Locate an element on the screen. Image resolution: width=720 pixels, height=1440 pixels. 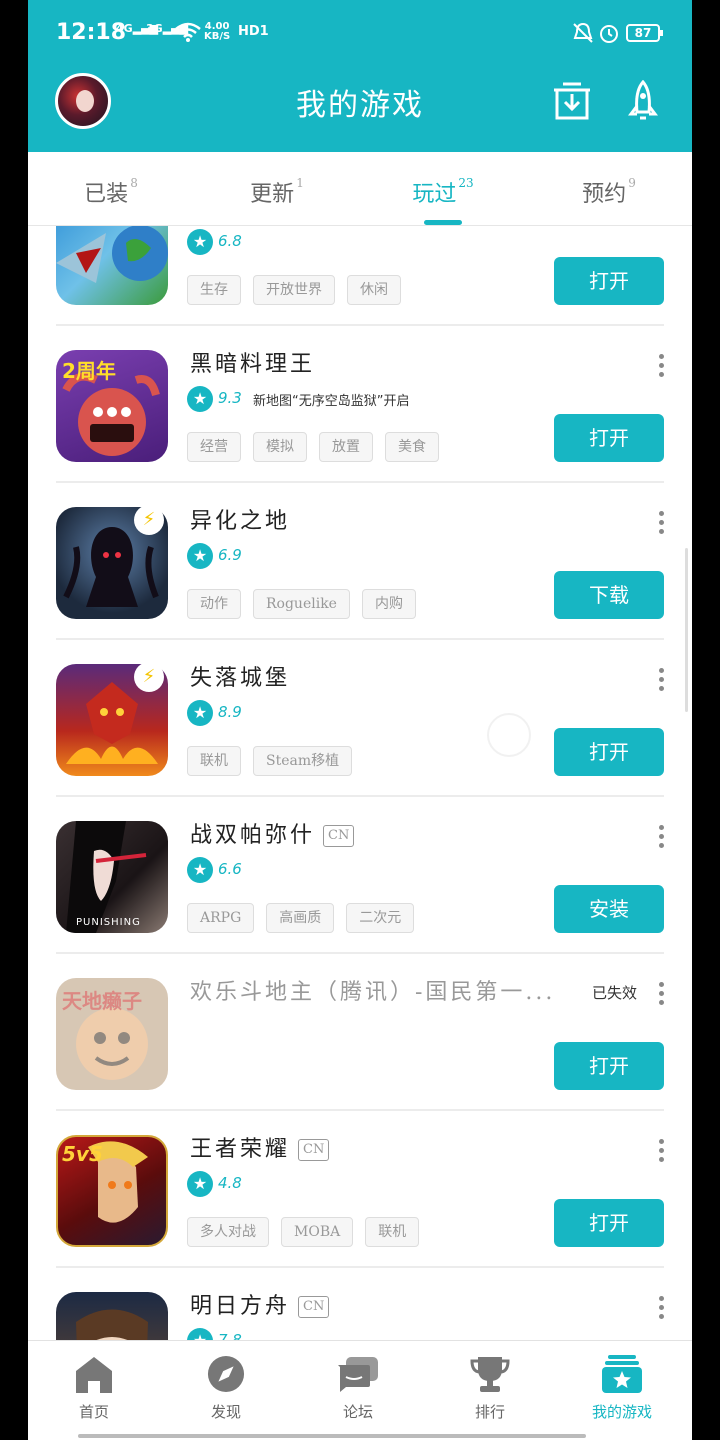
game-name: 黑暗料理王 is located at coordinates (253, 364).